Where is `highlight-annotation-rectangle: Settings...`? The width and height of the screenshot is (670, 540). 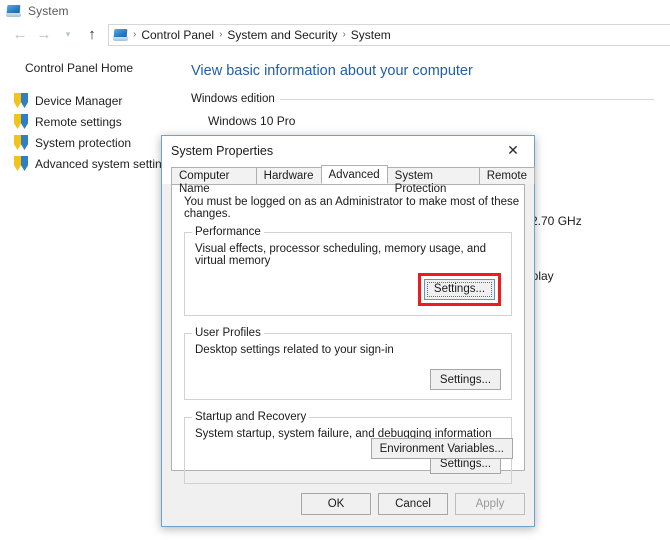
highlight-annotation-rectangle: Settings... is located at coordinates (459, 289).